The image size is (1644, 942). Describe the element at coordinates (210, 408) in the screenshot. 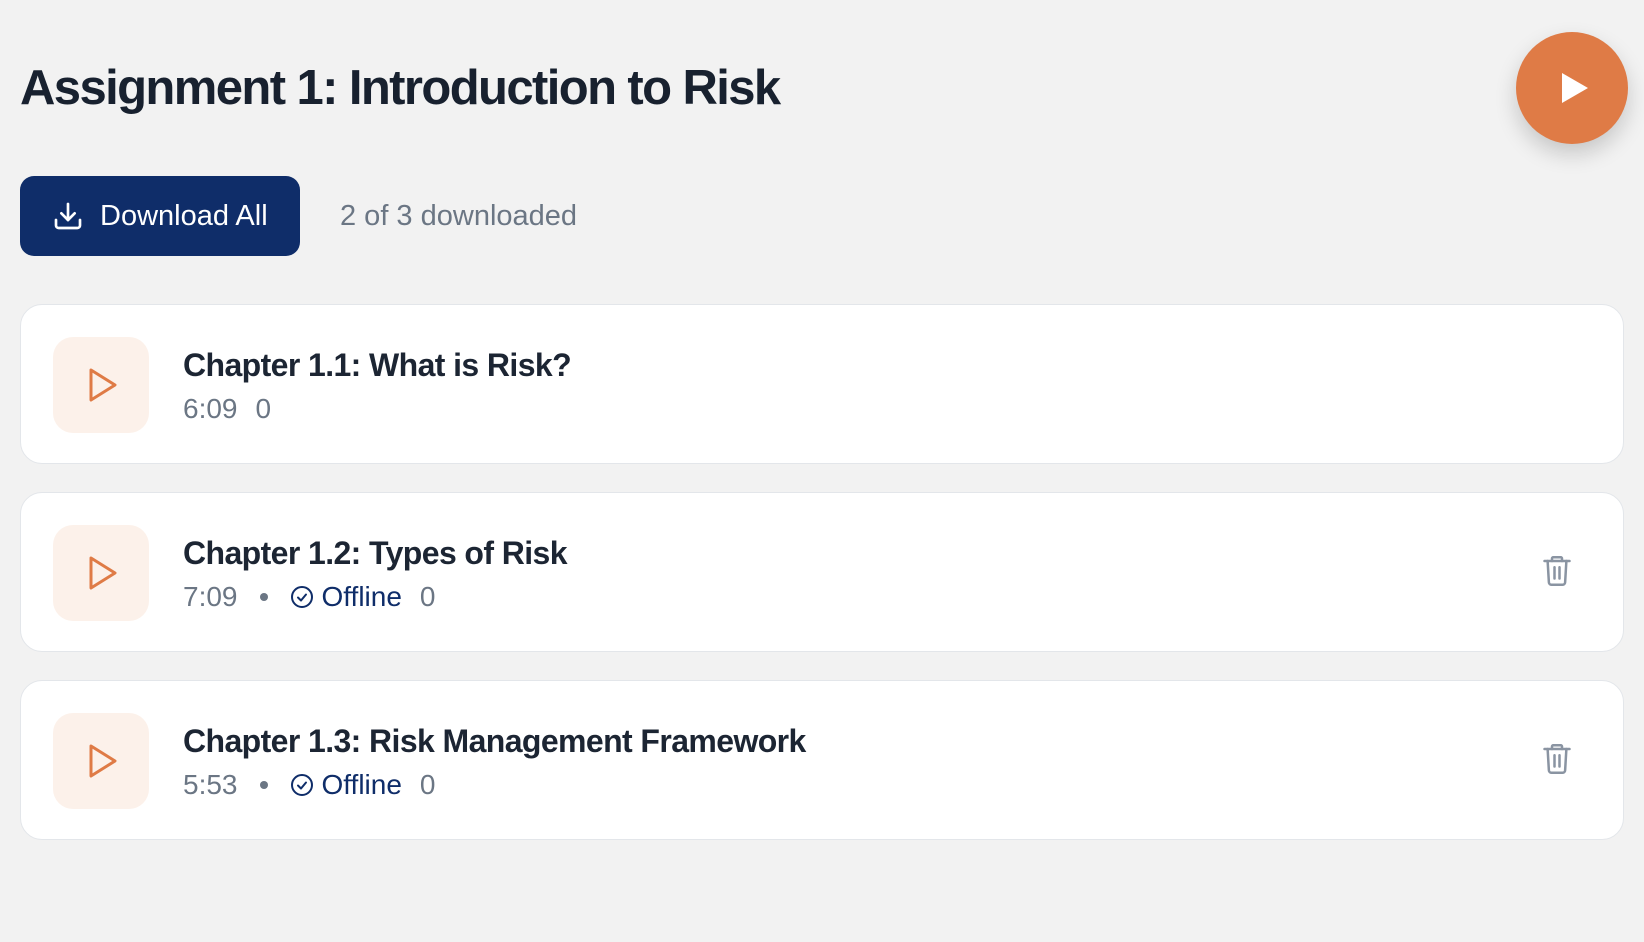

I see `chapter-duration: 6:09` at that location.